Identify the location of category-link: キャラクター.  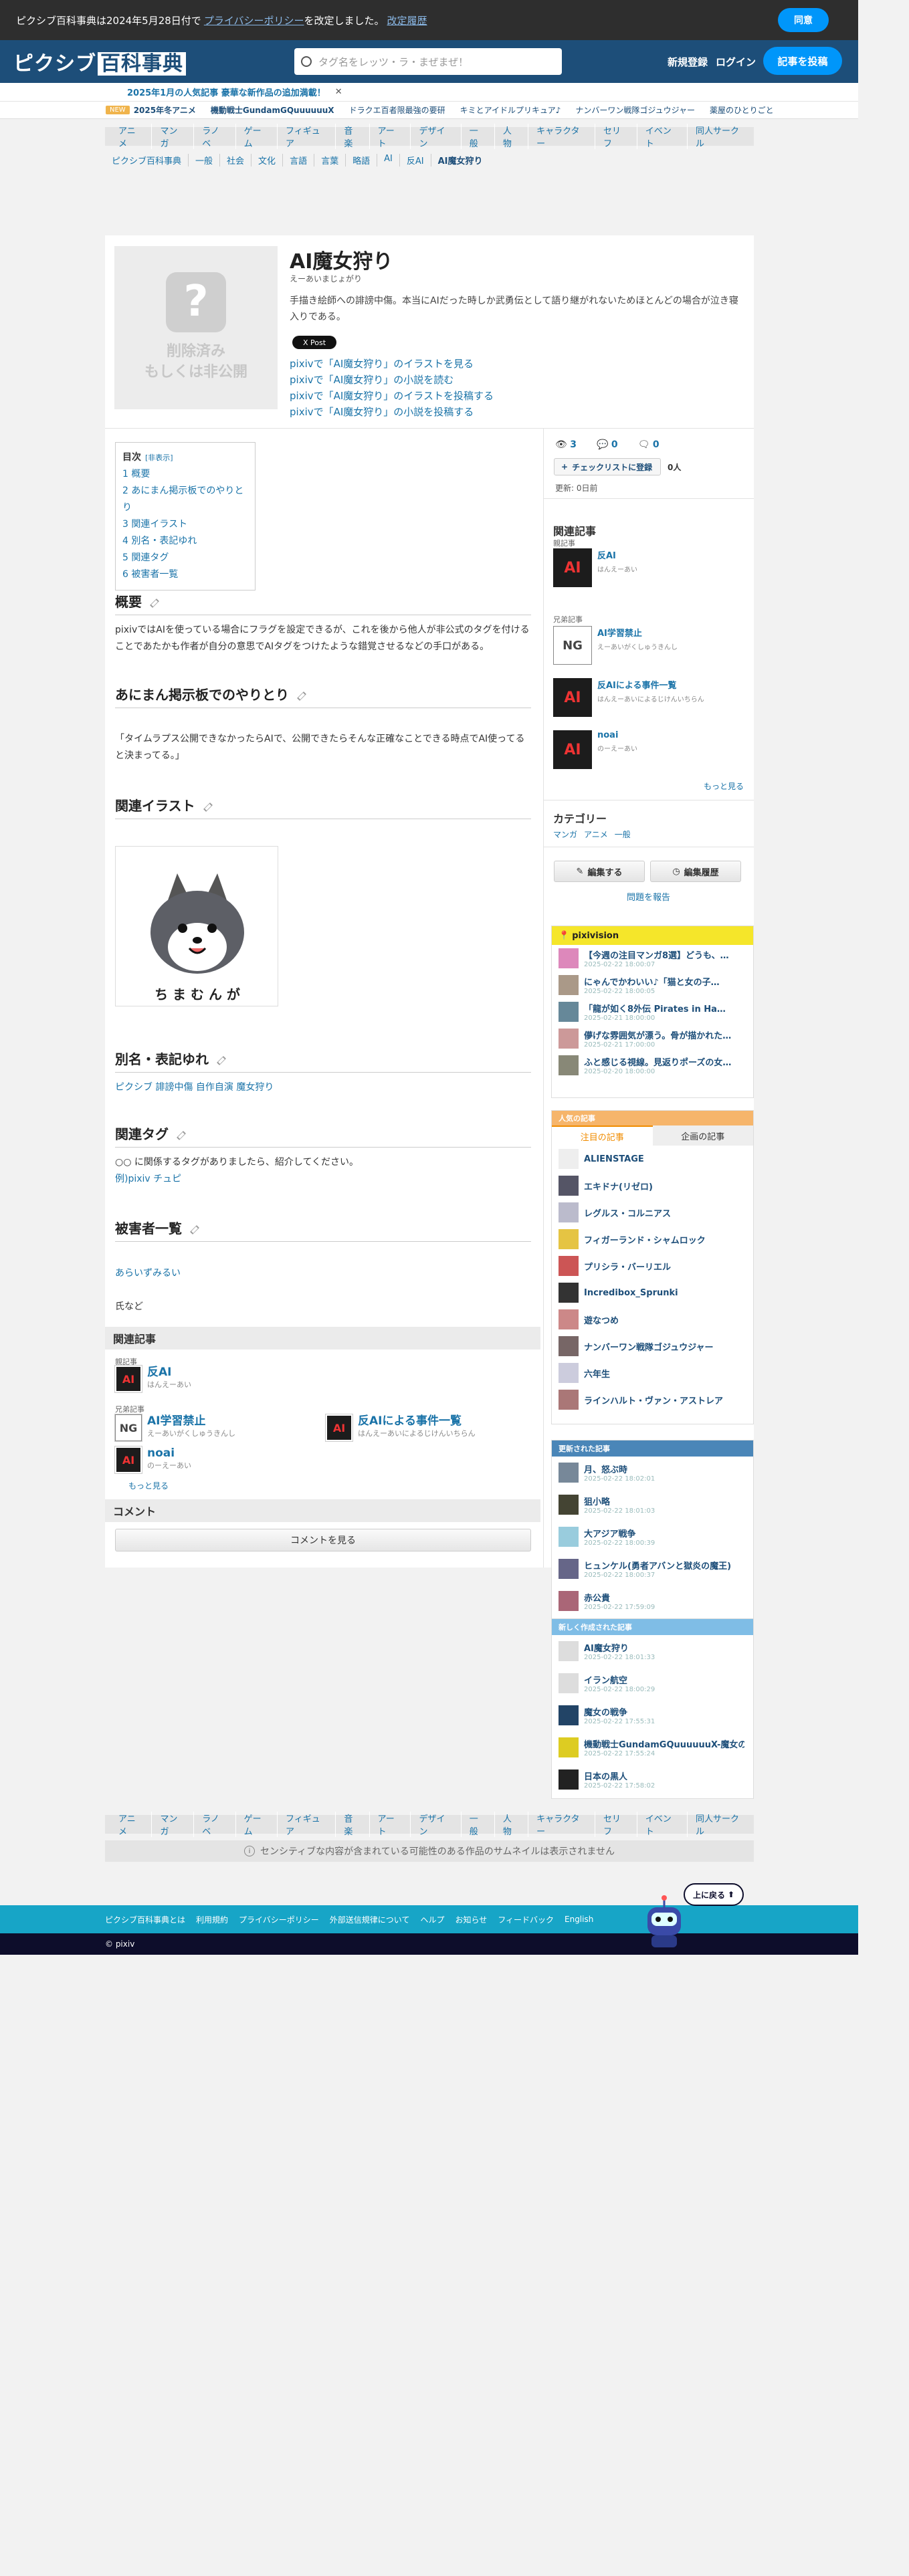
(561, 136).